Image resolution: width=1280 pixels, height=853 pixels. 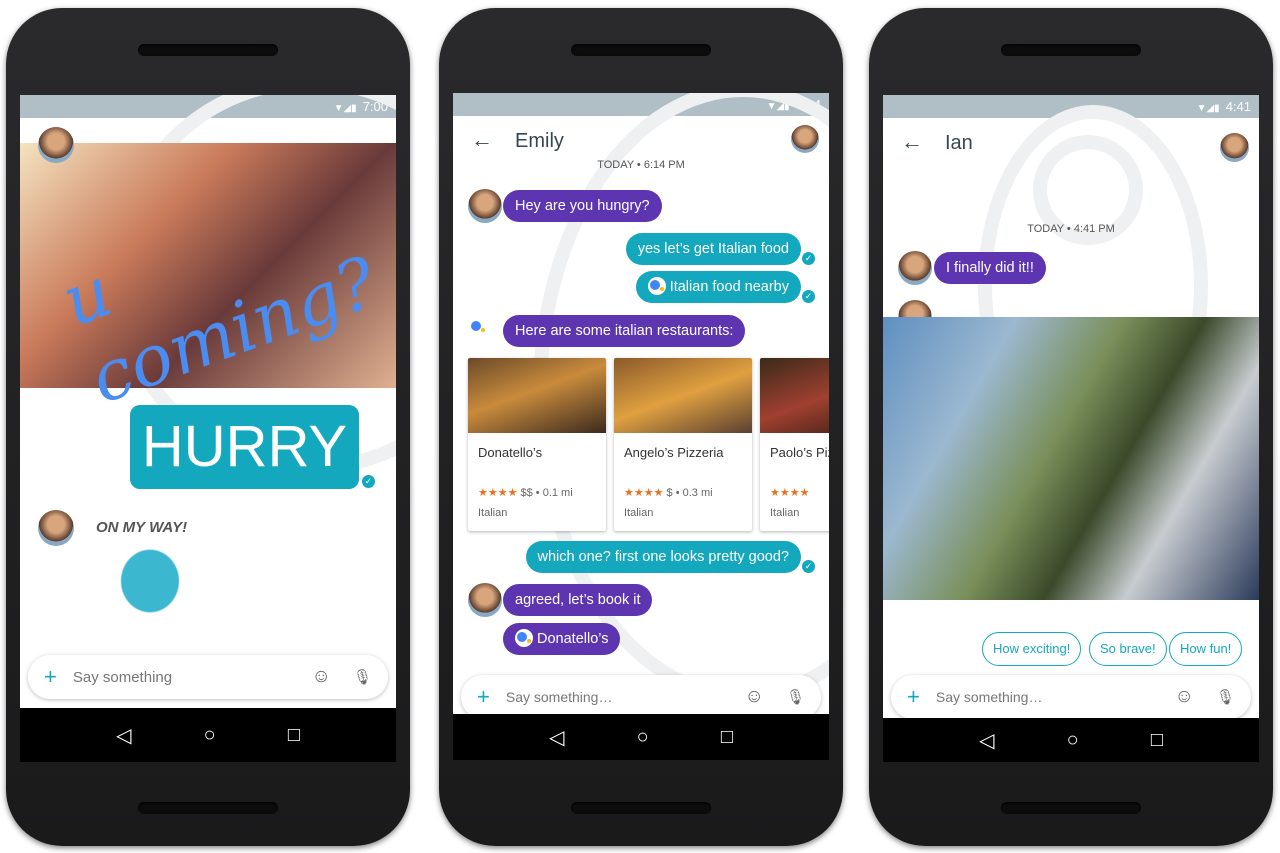 I want to click on price-distance: $ • 0.3 mi, so click(x=689, y=493).